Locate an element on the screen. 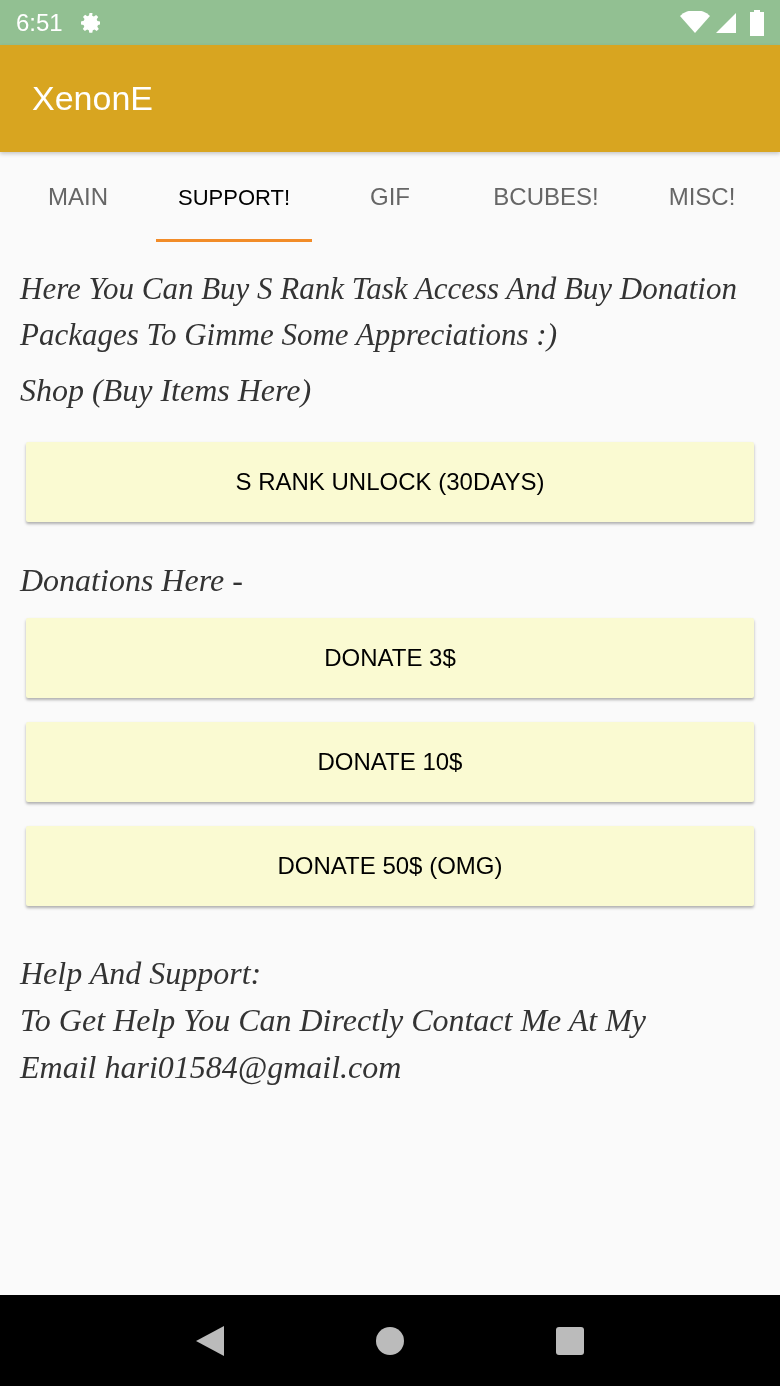  shop-heading: Shop (Buy Items Here) is located at coordinates (166, 390).